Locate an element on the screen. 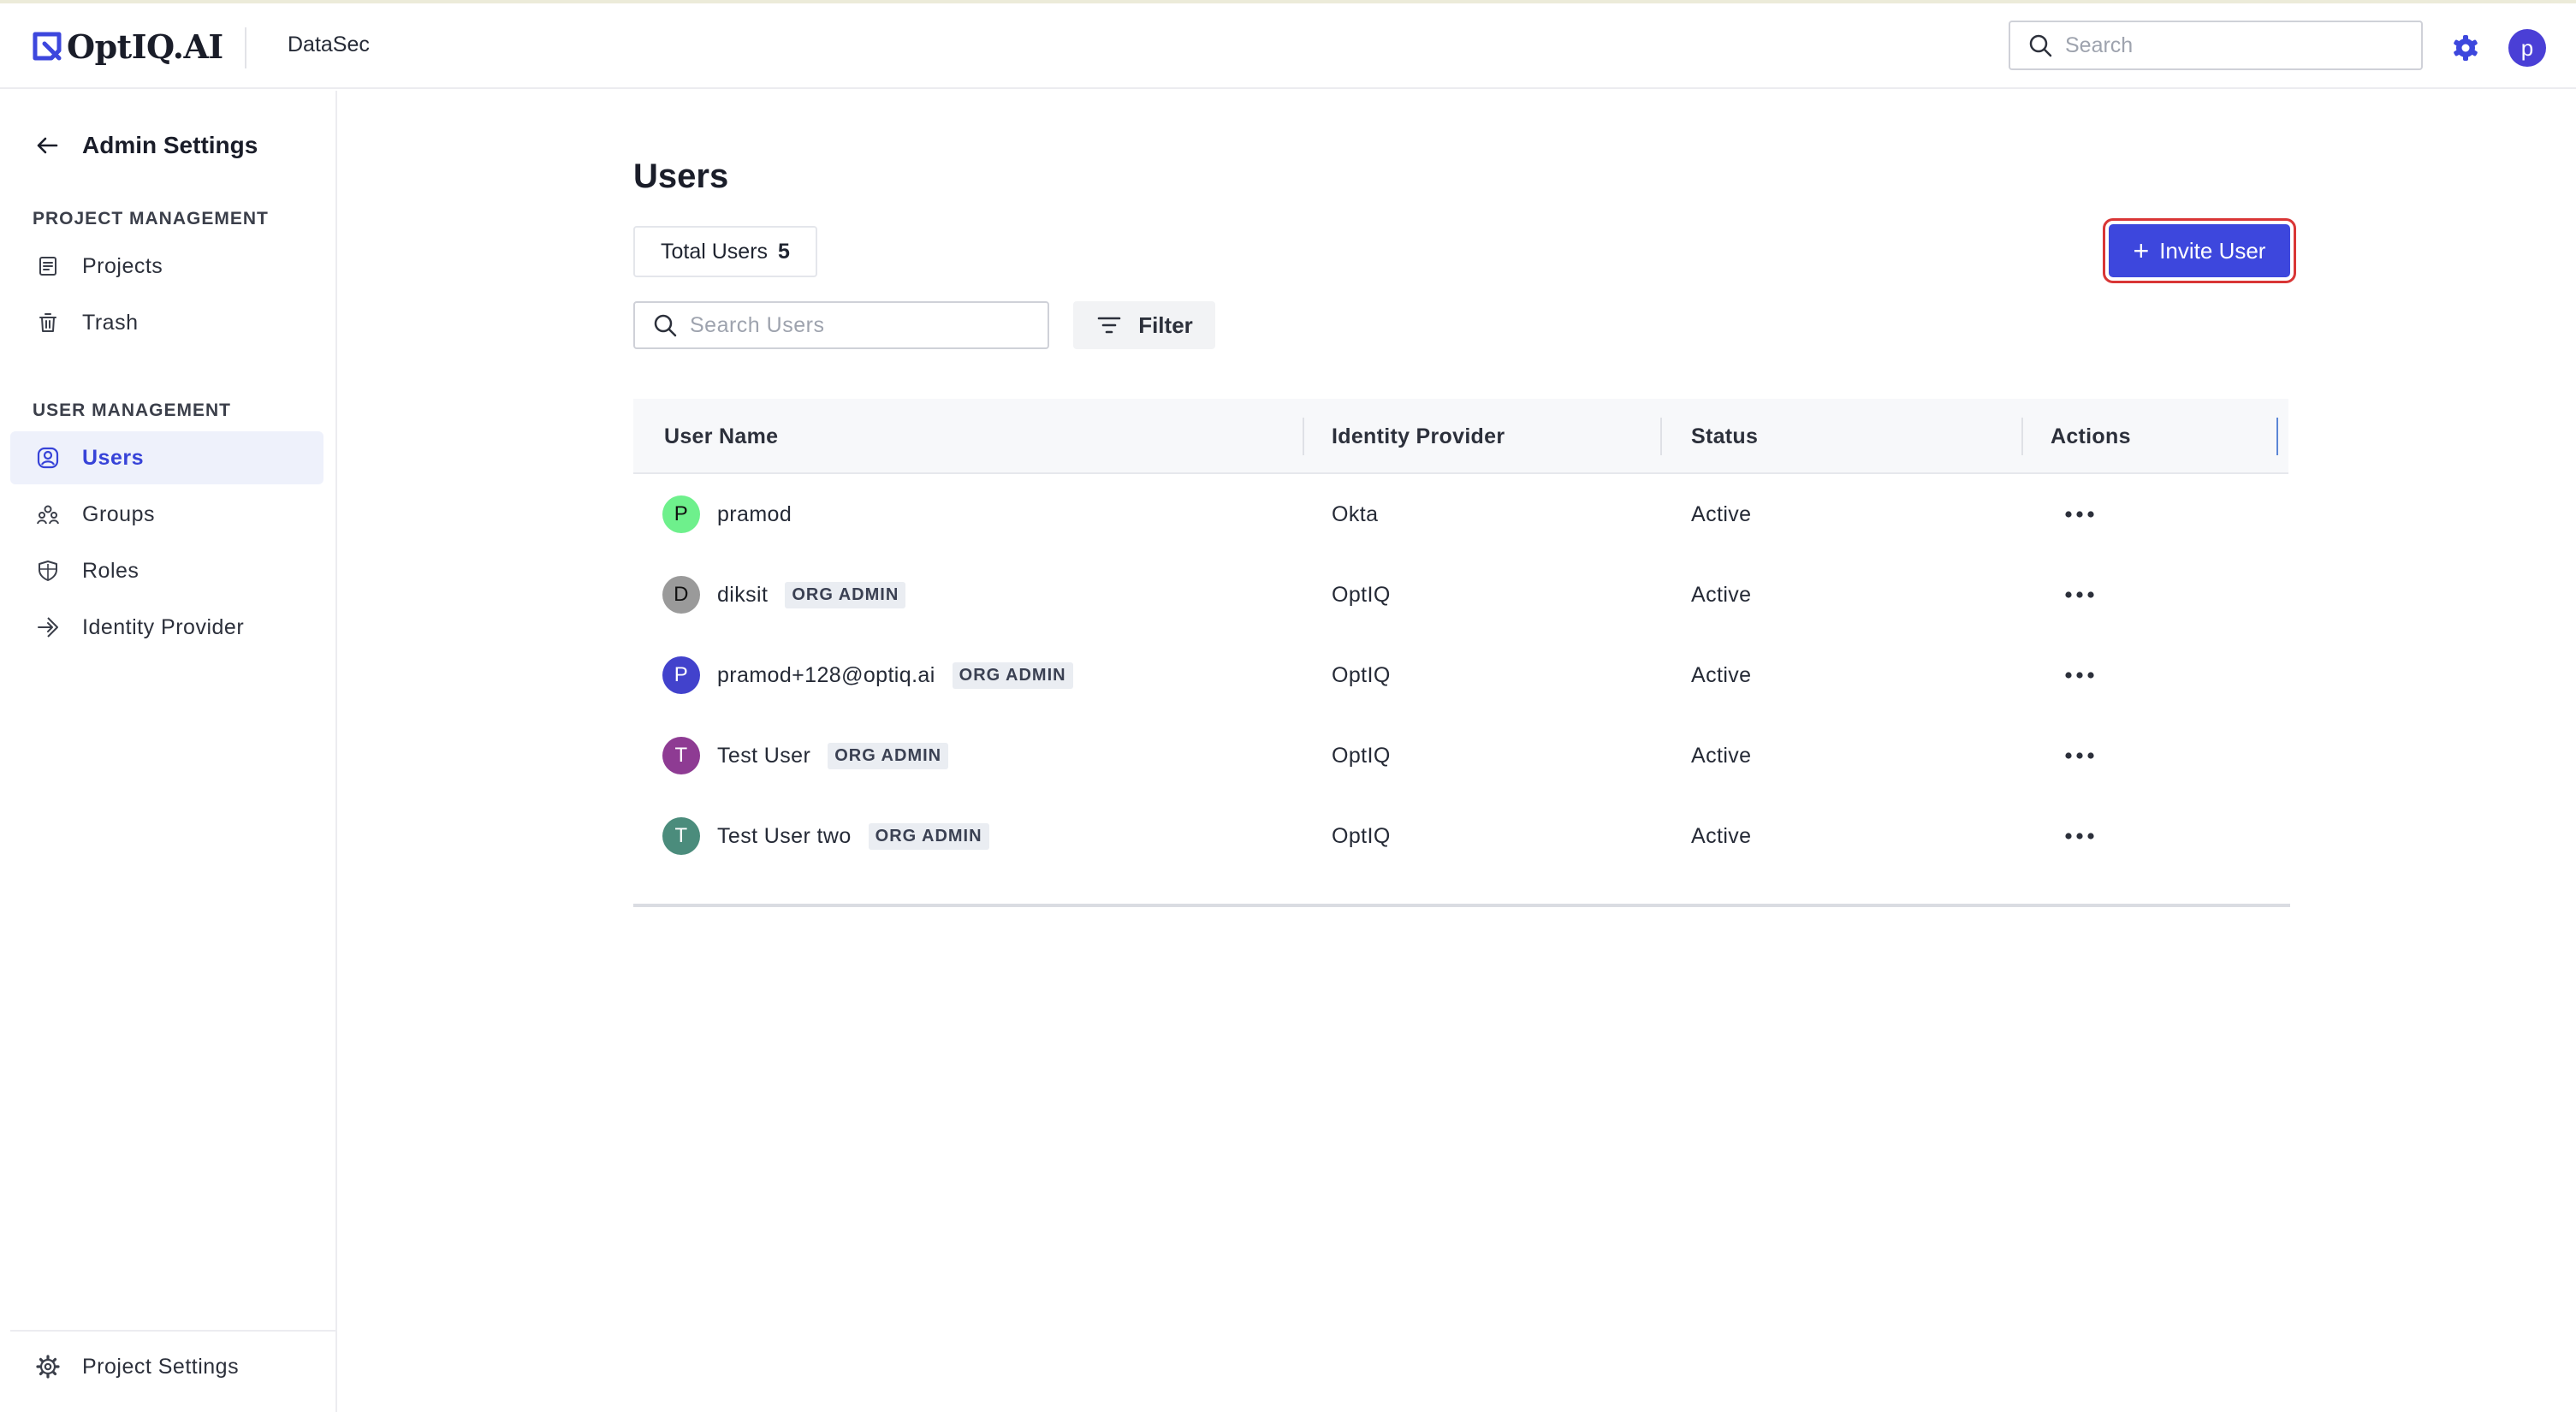 This screenshot has height=1412, width=2576. filter-label: Filter is located at coordinates (1165, 324).